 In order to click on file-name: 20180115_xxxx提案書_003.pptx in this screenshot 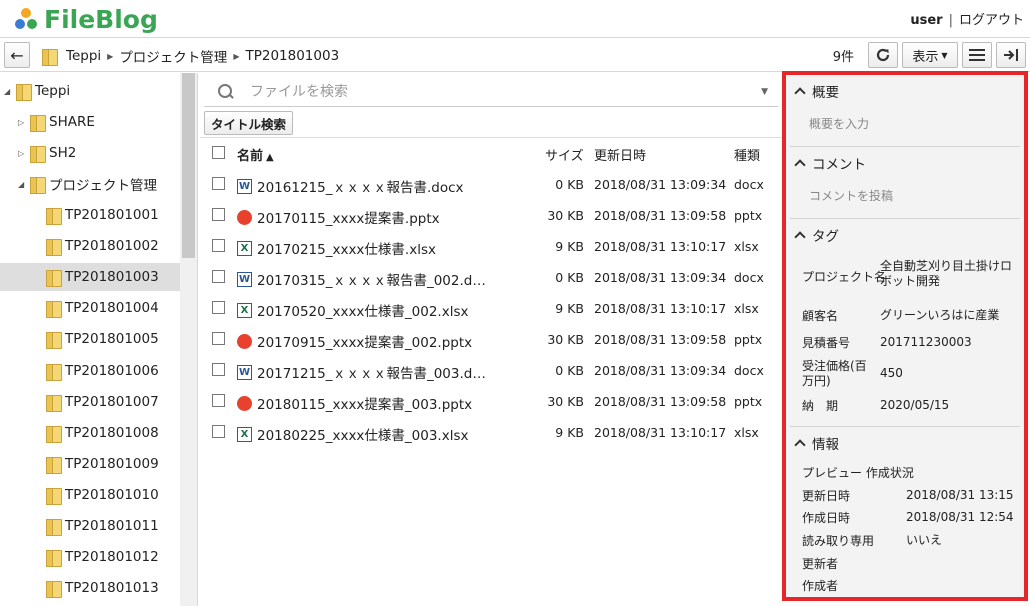, I will do `click(364, 403)`.